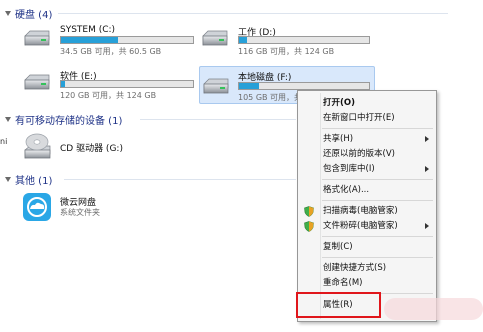 The image size is (483, 332). Describe the element at coordinates (339, 103) in the screenshot. I see `menu-item-label: 打开(O)` at that location.